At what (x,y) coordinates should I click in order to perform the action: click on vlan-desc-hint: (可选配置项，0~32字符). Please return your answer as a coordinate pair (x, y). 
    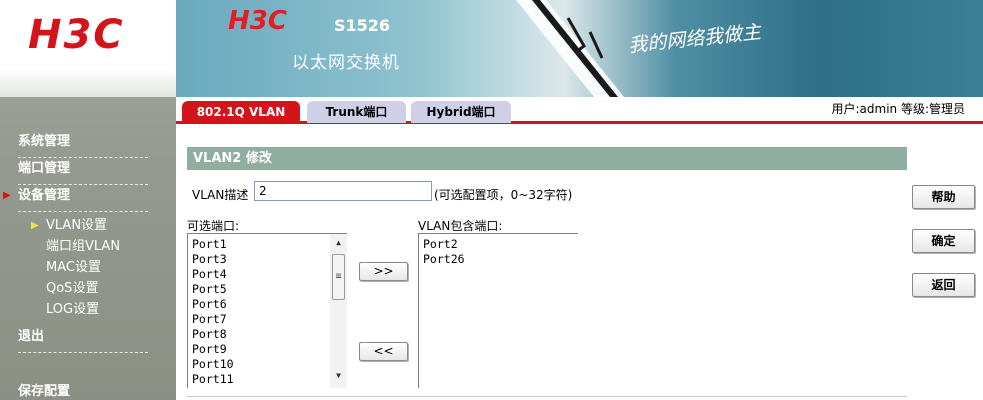
    Looking at the image, I should click on (503, 195).